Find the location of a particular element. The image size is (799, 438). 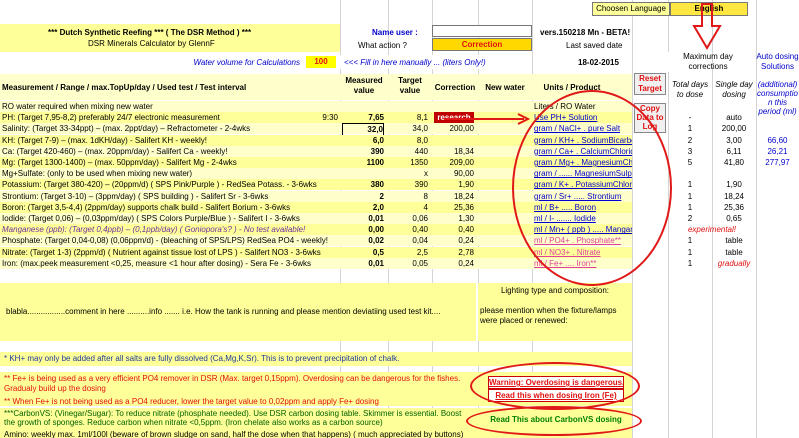

measured-value-input: 2,0 is located at coordinates (363, 207).